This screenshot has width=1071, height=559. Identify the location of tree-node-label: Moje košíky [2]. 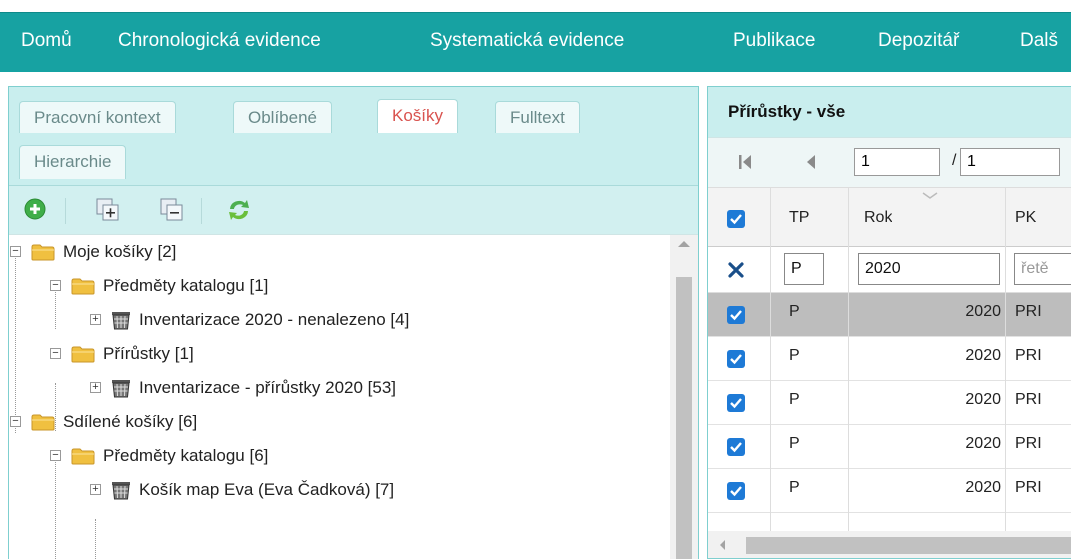
(120, 251).